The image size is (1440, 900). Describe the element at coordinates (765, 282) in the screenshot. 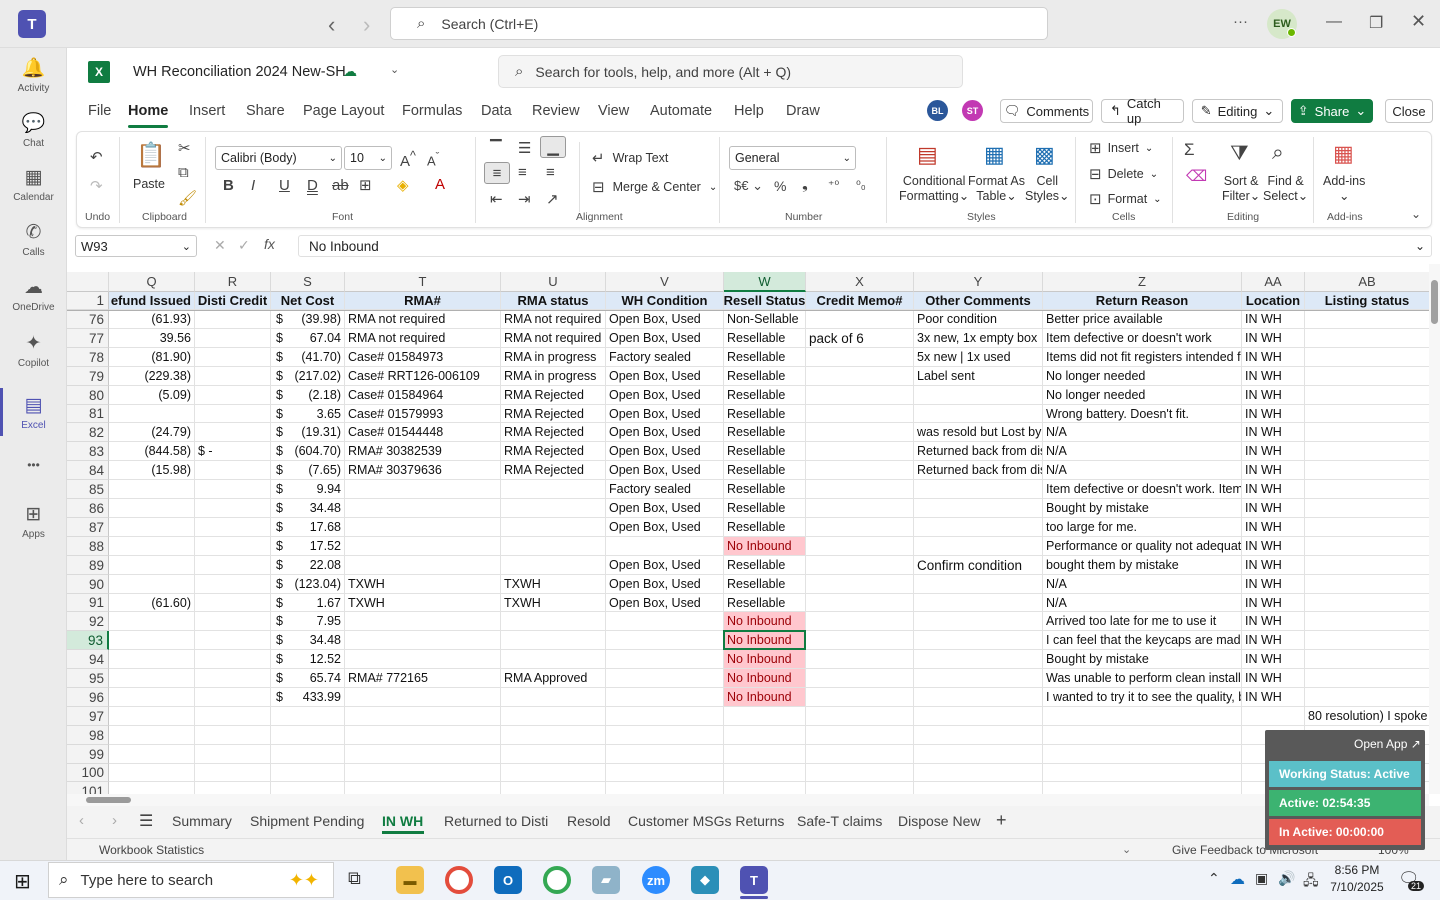

I see `column-header-w: W` at that location.